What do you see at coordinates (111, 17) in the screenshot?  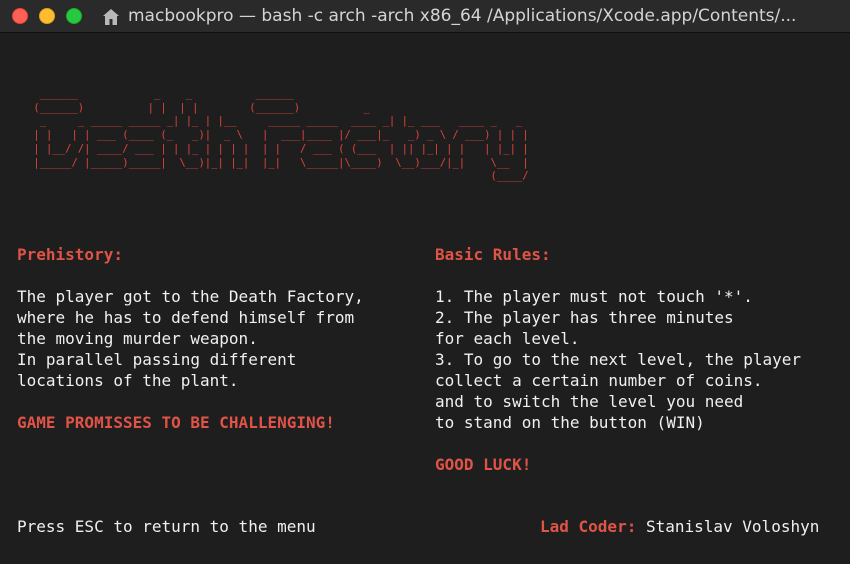 I see `home-folder-icon` at bounding box center [111, 17].